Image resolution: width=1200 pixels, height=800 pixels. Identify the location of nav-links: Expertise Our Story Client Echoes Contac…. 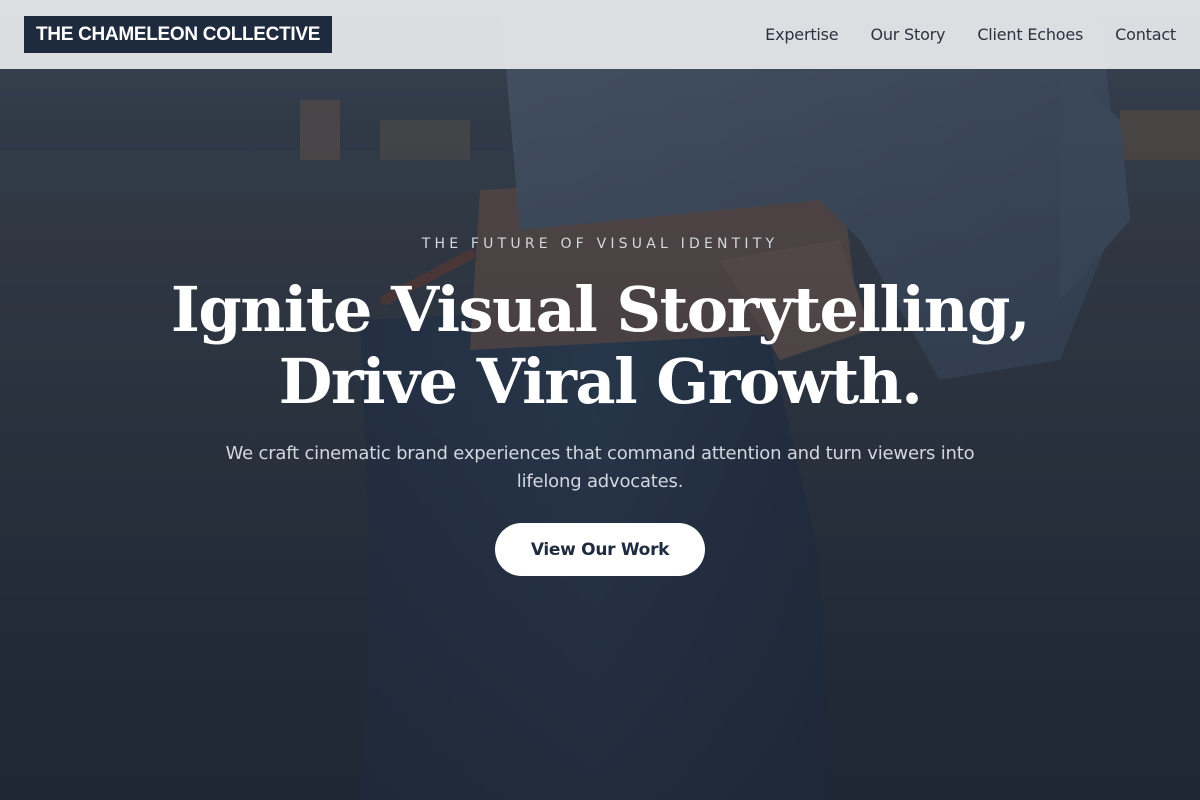
(970, 34).